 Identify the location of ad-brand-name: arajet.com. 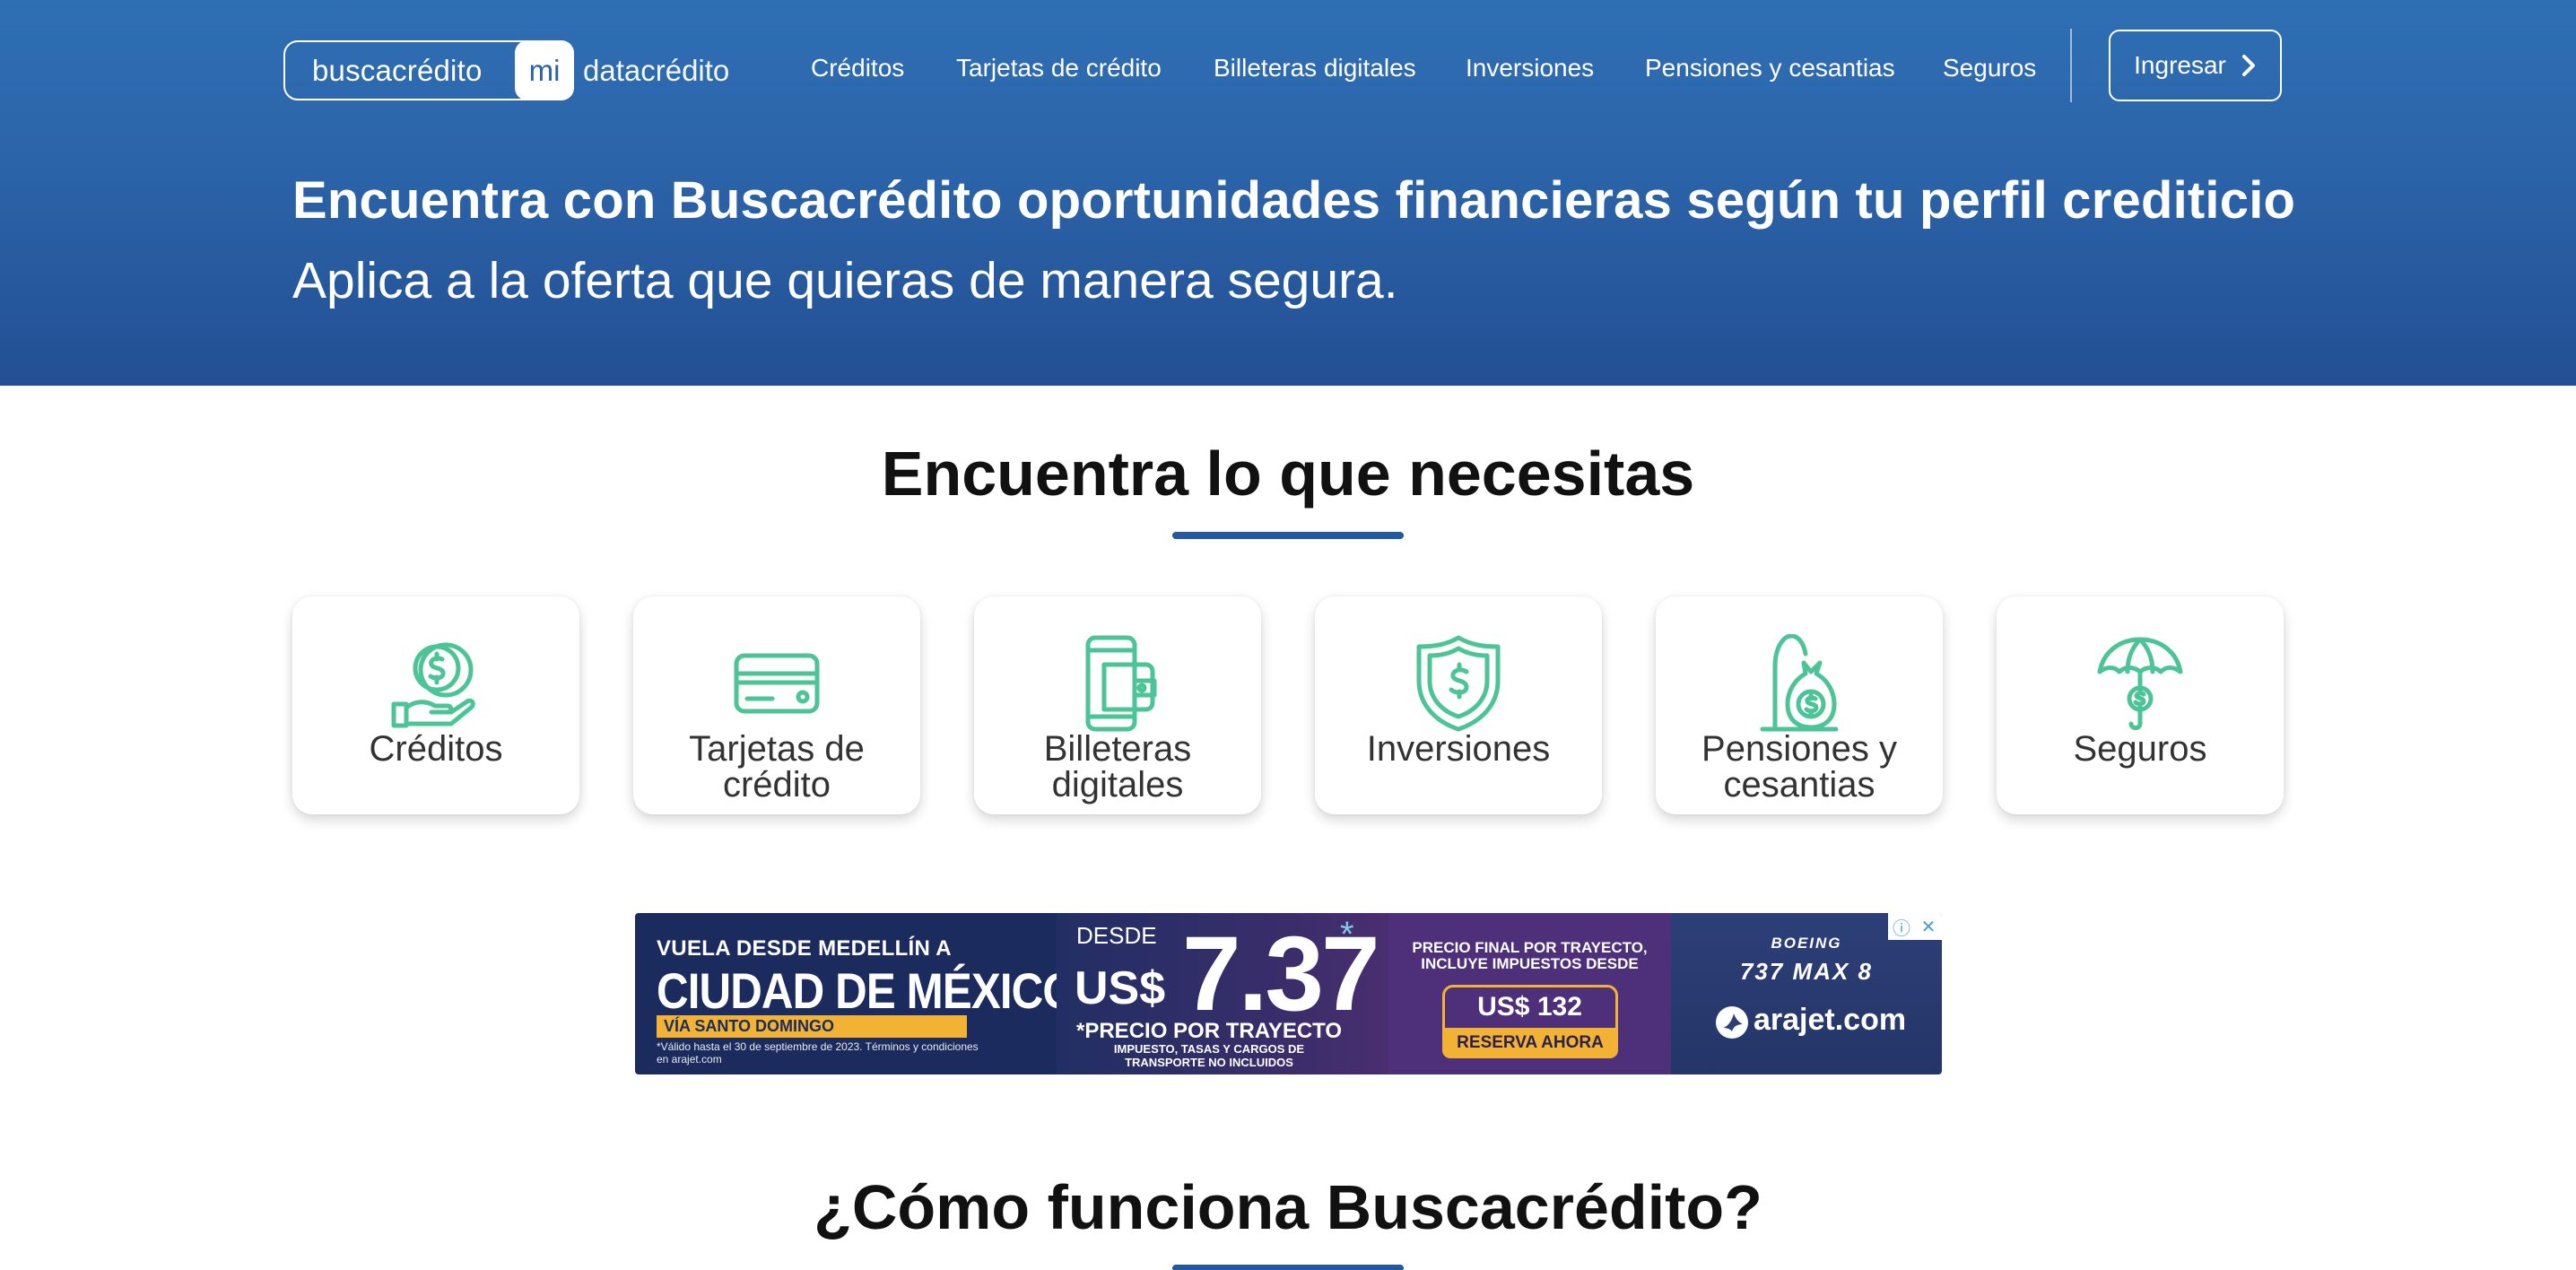
(1830, 1020).